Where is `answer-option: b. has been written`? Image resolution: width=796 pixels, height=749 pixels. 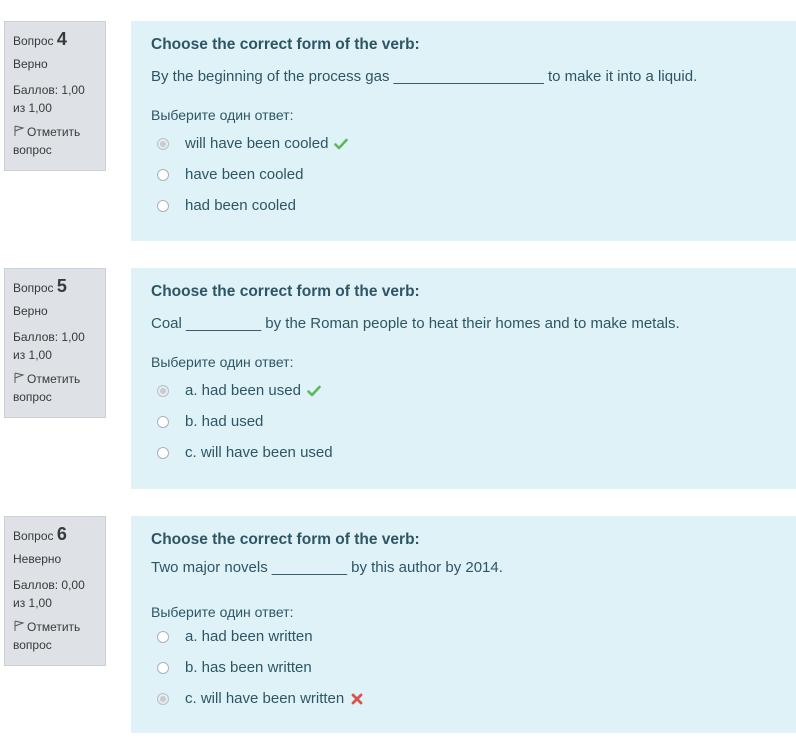
answer-option: b. has been written is located at coordinates (473, 667).